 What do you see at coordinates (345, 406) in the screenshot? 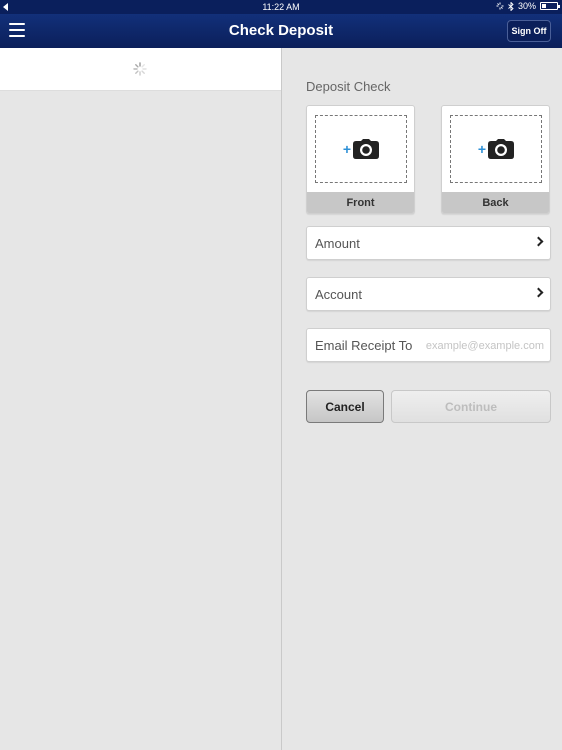
I see `cancel-button: Cancel` at bounding box center [345, 406].